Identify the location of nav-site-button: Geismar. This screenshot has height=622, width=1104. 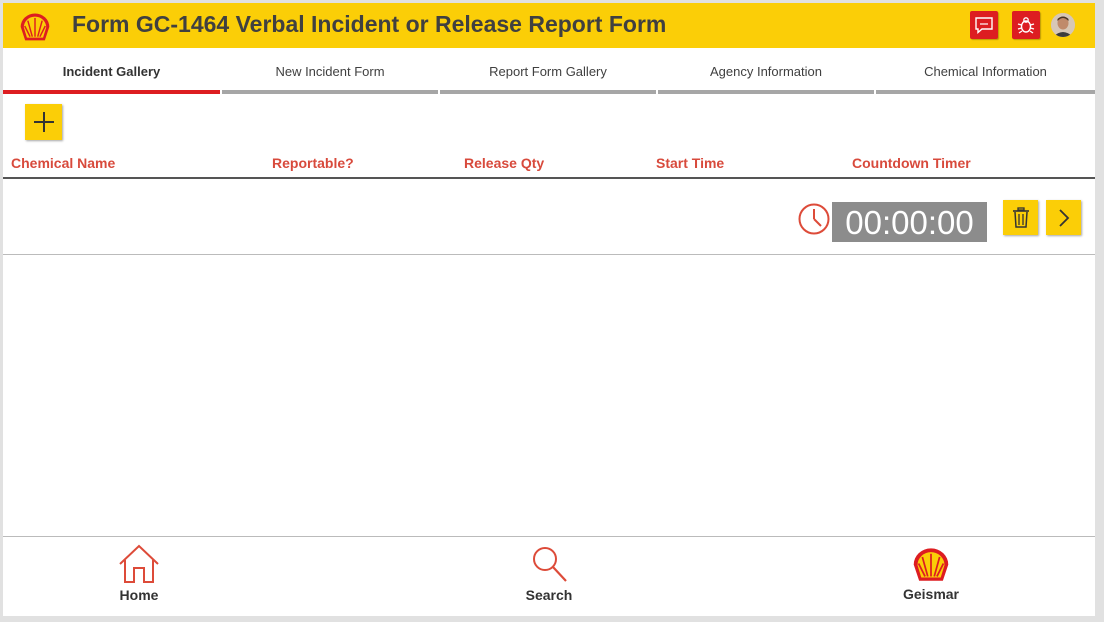
(931, 572).